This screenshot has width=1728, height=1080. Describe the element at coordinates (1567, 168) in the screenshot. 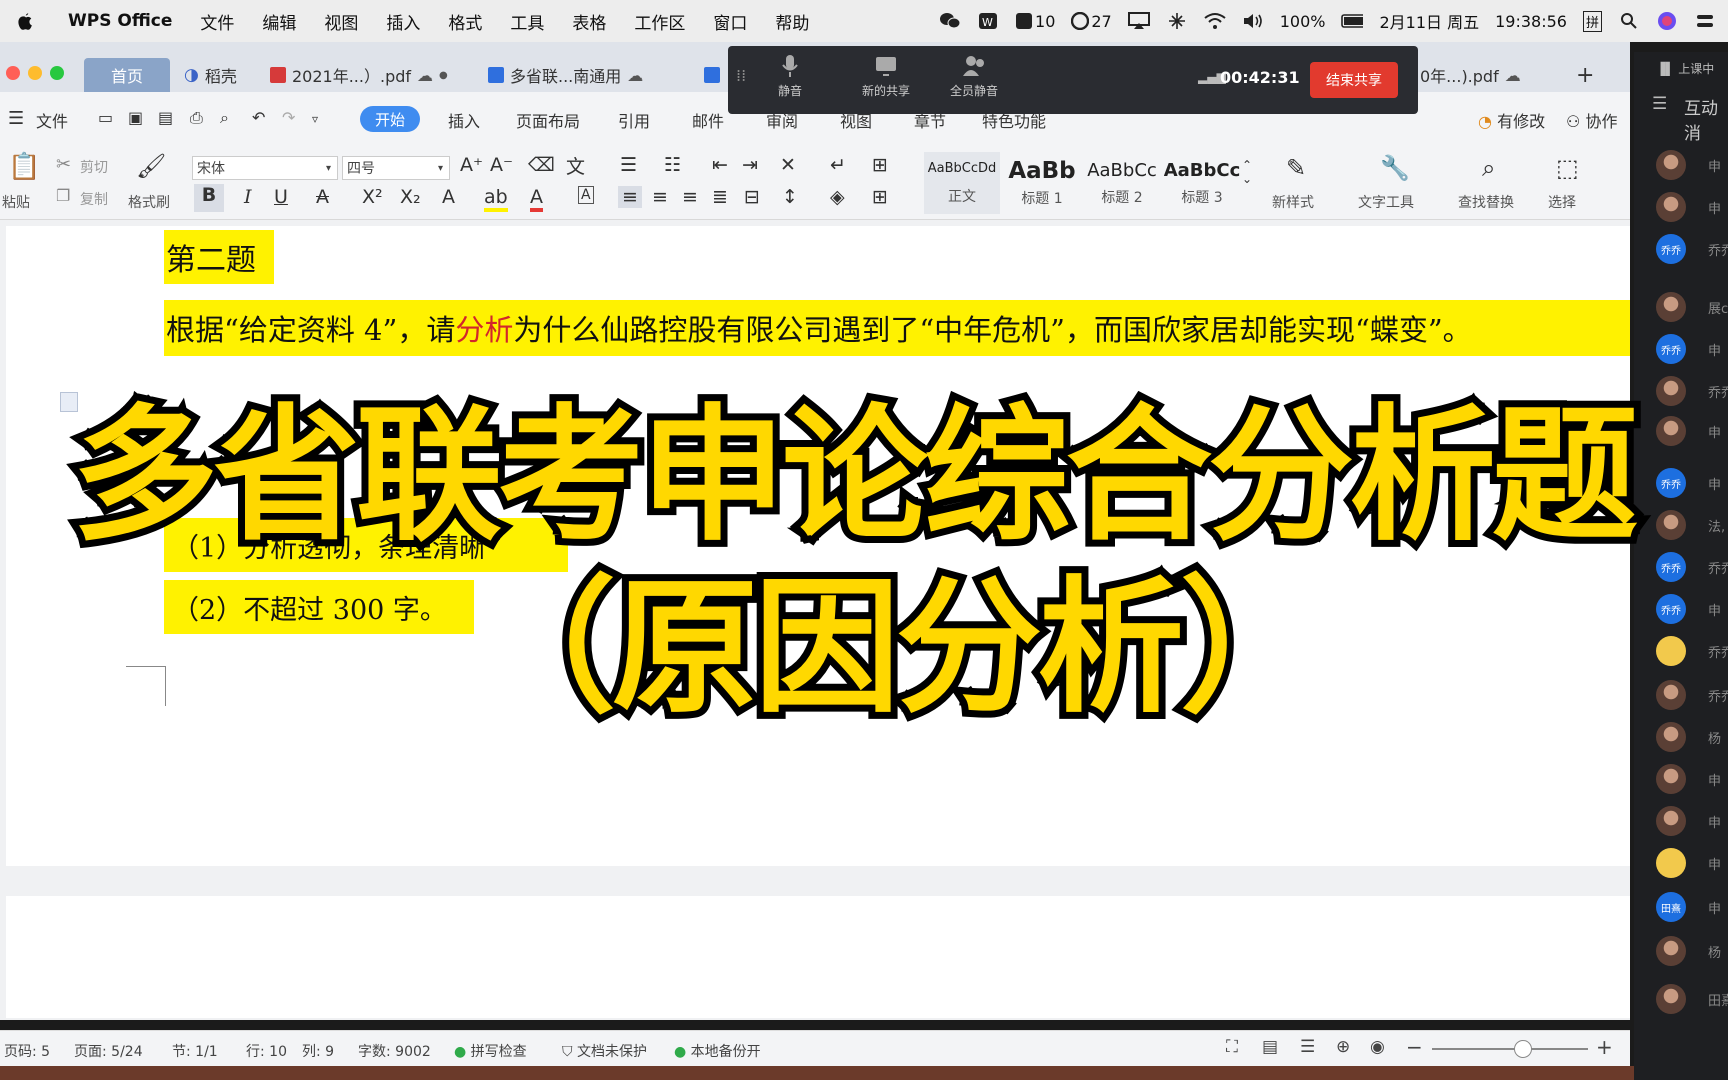

I see `select-icon: ⬚` at that location.